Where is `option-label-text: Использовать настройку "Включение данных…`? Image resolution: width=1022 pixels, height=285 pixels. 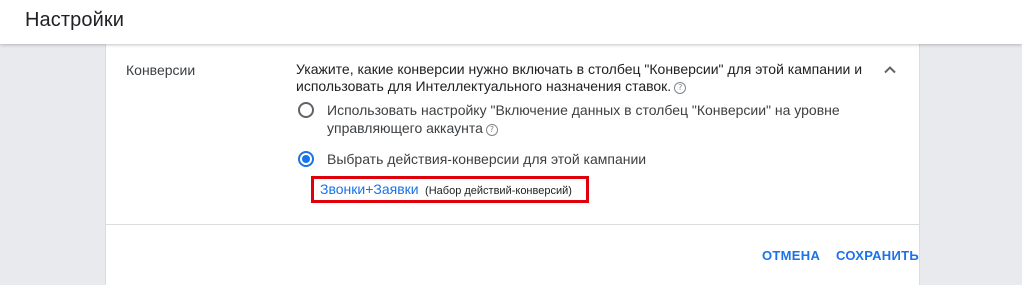
option-label-text: Использовать настройку "Включение данных… is located at coordinates (583, 119).